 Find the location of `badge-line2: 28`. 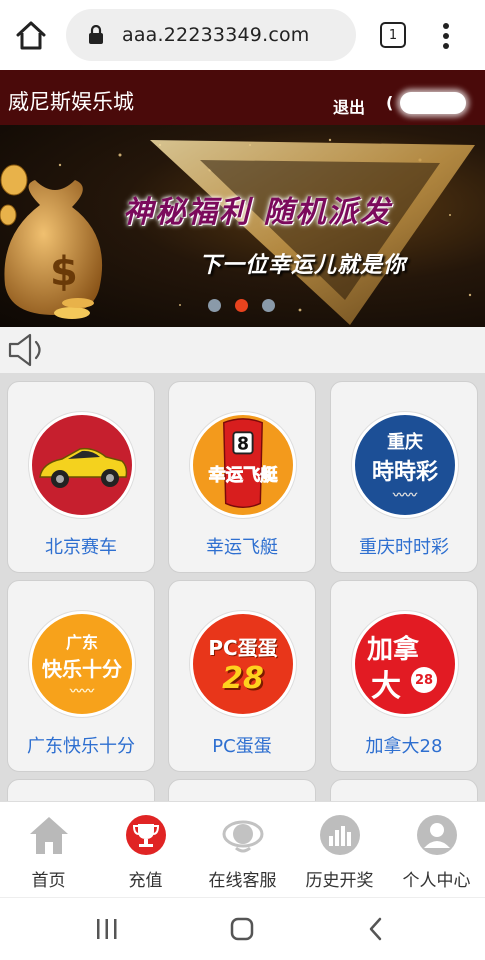

badge-line2: 28 is located at coordinates (243, 678).